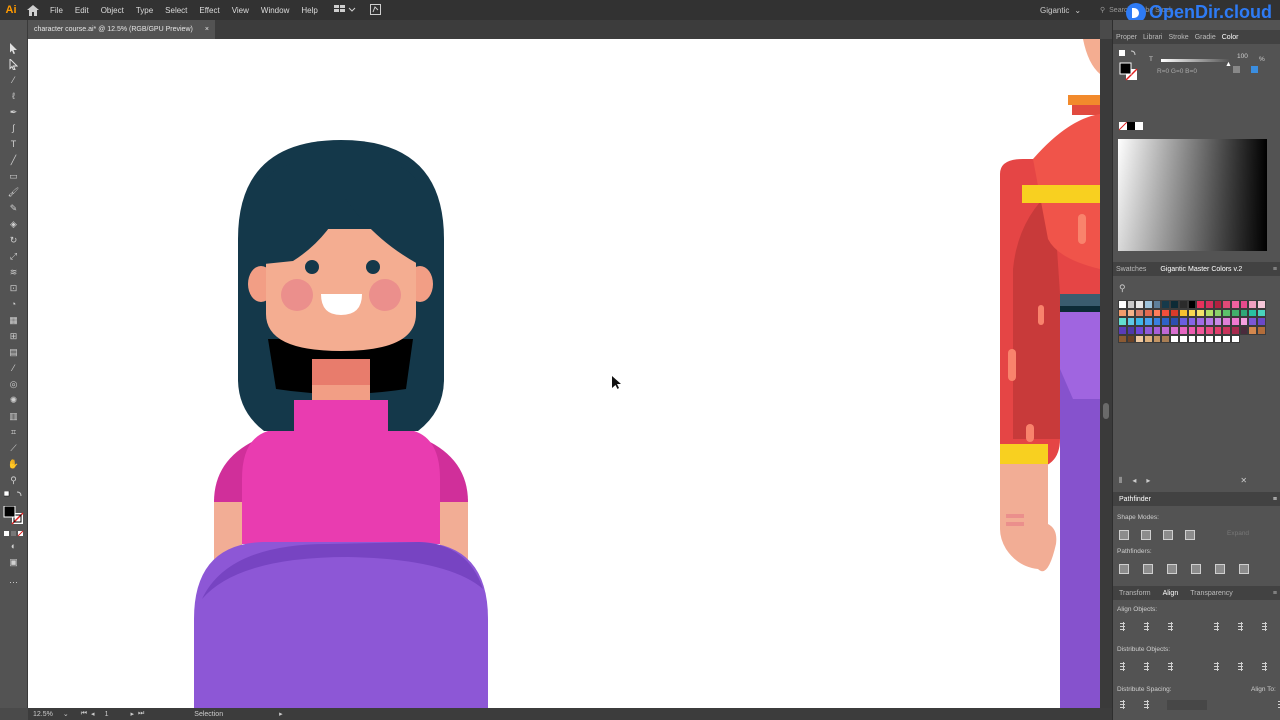 The width and height of the screenshot is (1280, 720). What do you see at coordinates (1131, 269) in the screenshot?
I see `tab-swatches: Swatches` at bounding box center [1131, 269].